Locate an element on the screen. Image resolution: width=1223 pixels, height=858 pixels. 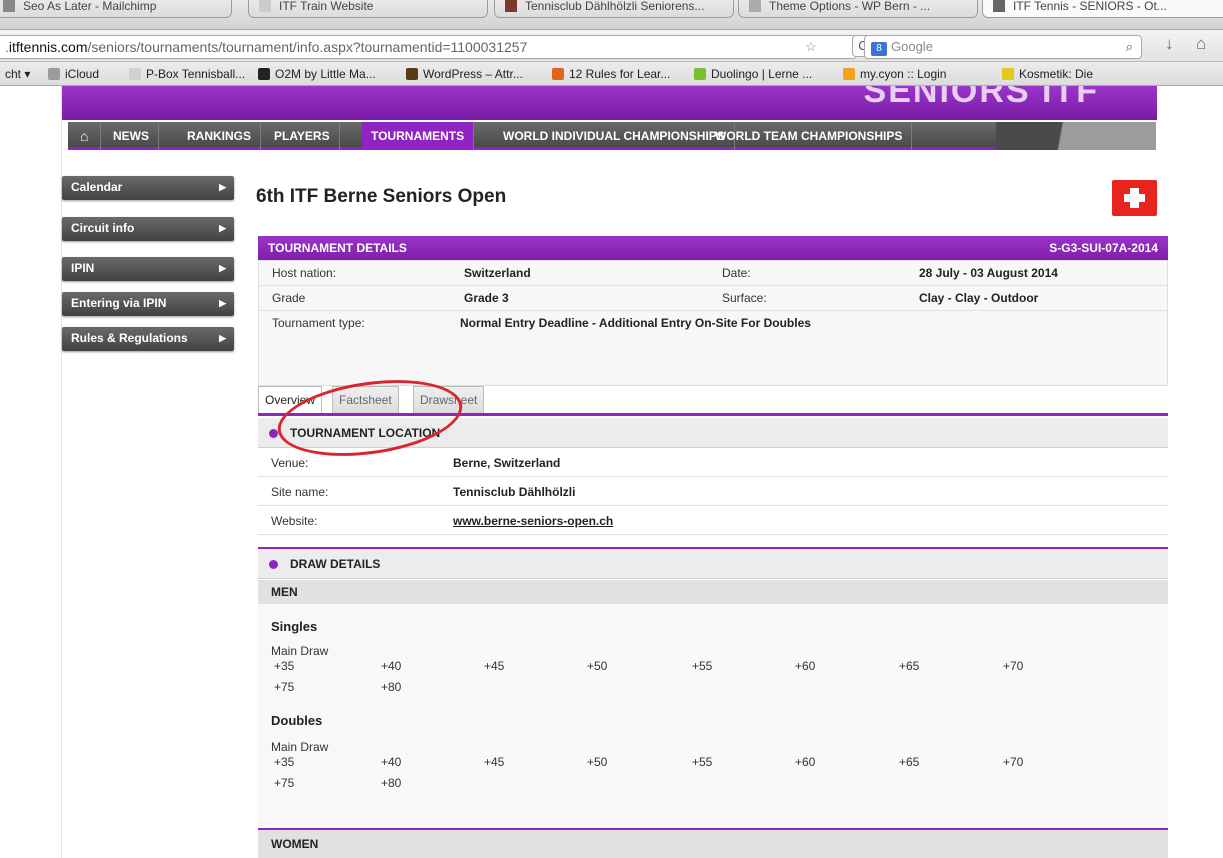
doubles-label: Doubles is located at coordinates (297, 720).